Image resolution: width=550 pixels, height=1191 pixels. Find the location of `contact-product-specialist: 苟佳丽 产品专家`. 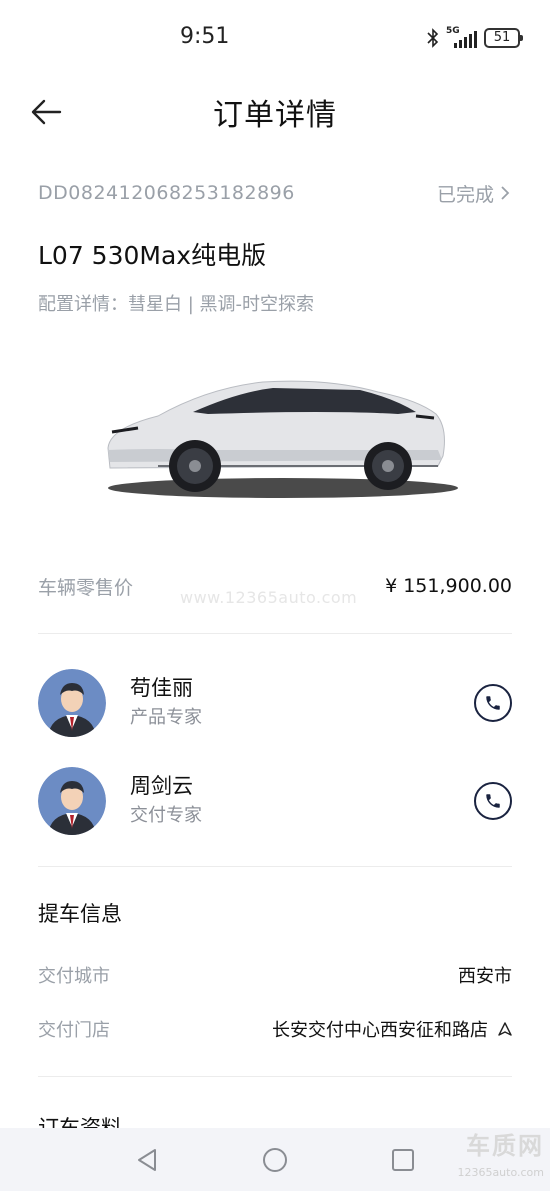

contact-product-specialist: 苟佳丽 产品专家 is located at coordinates (275, 703).